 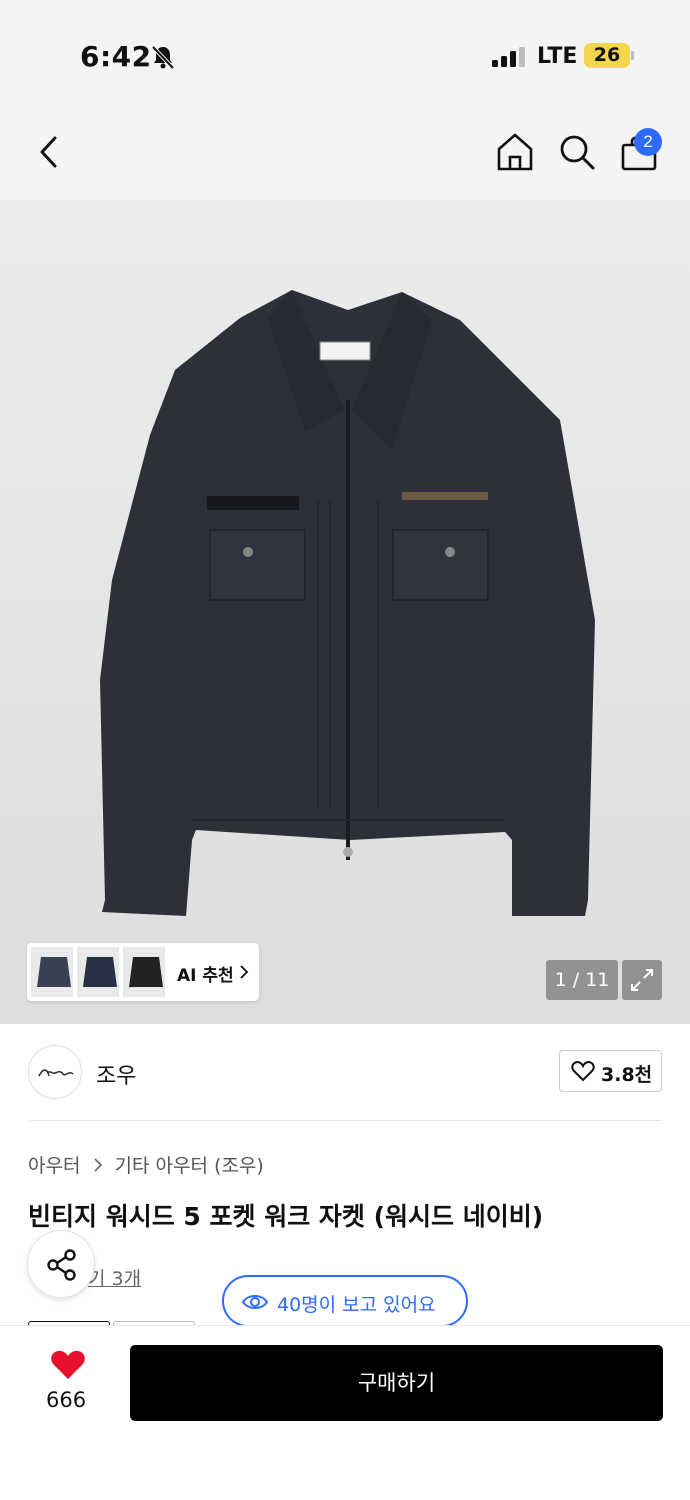 I want to click on expand-button, so click(x=642, y=980).